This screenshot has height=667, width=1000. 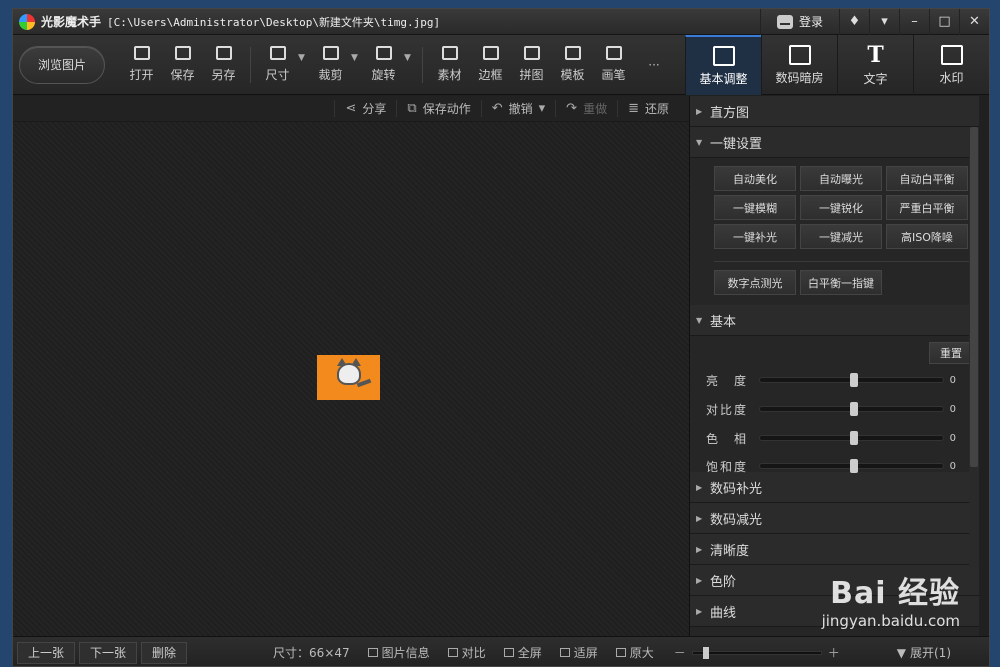 What do you see at coordinates (410, 58) in the screenshot?
I see `rotate-dropdown-icon: ▼` at bounding box center [410, 58].